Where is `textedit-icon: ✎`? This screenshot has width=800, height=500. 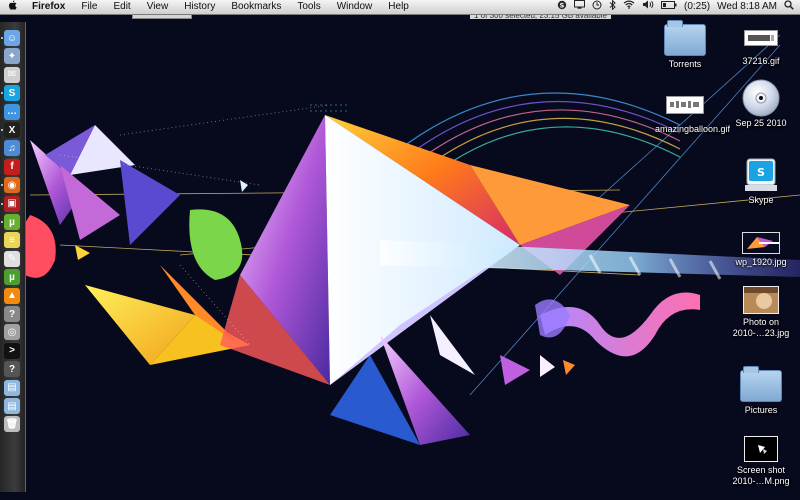
textedit-icon: ✎ is located at coordinates (12, 258).